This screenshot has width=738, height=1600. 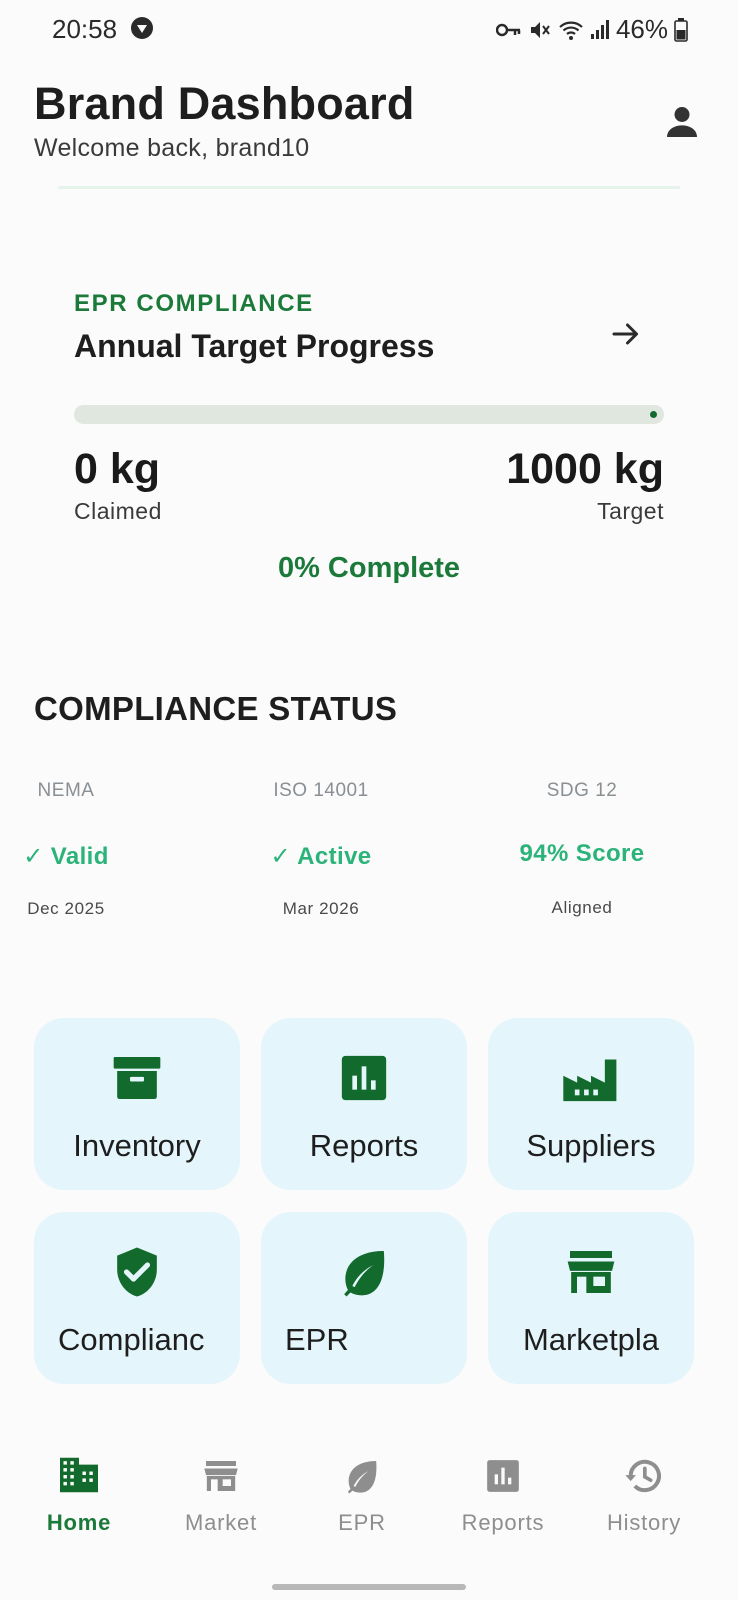 I want to click on tile-label: Complianc, so click(x=131, y=1339).